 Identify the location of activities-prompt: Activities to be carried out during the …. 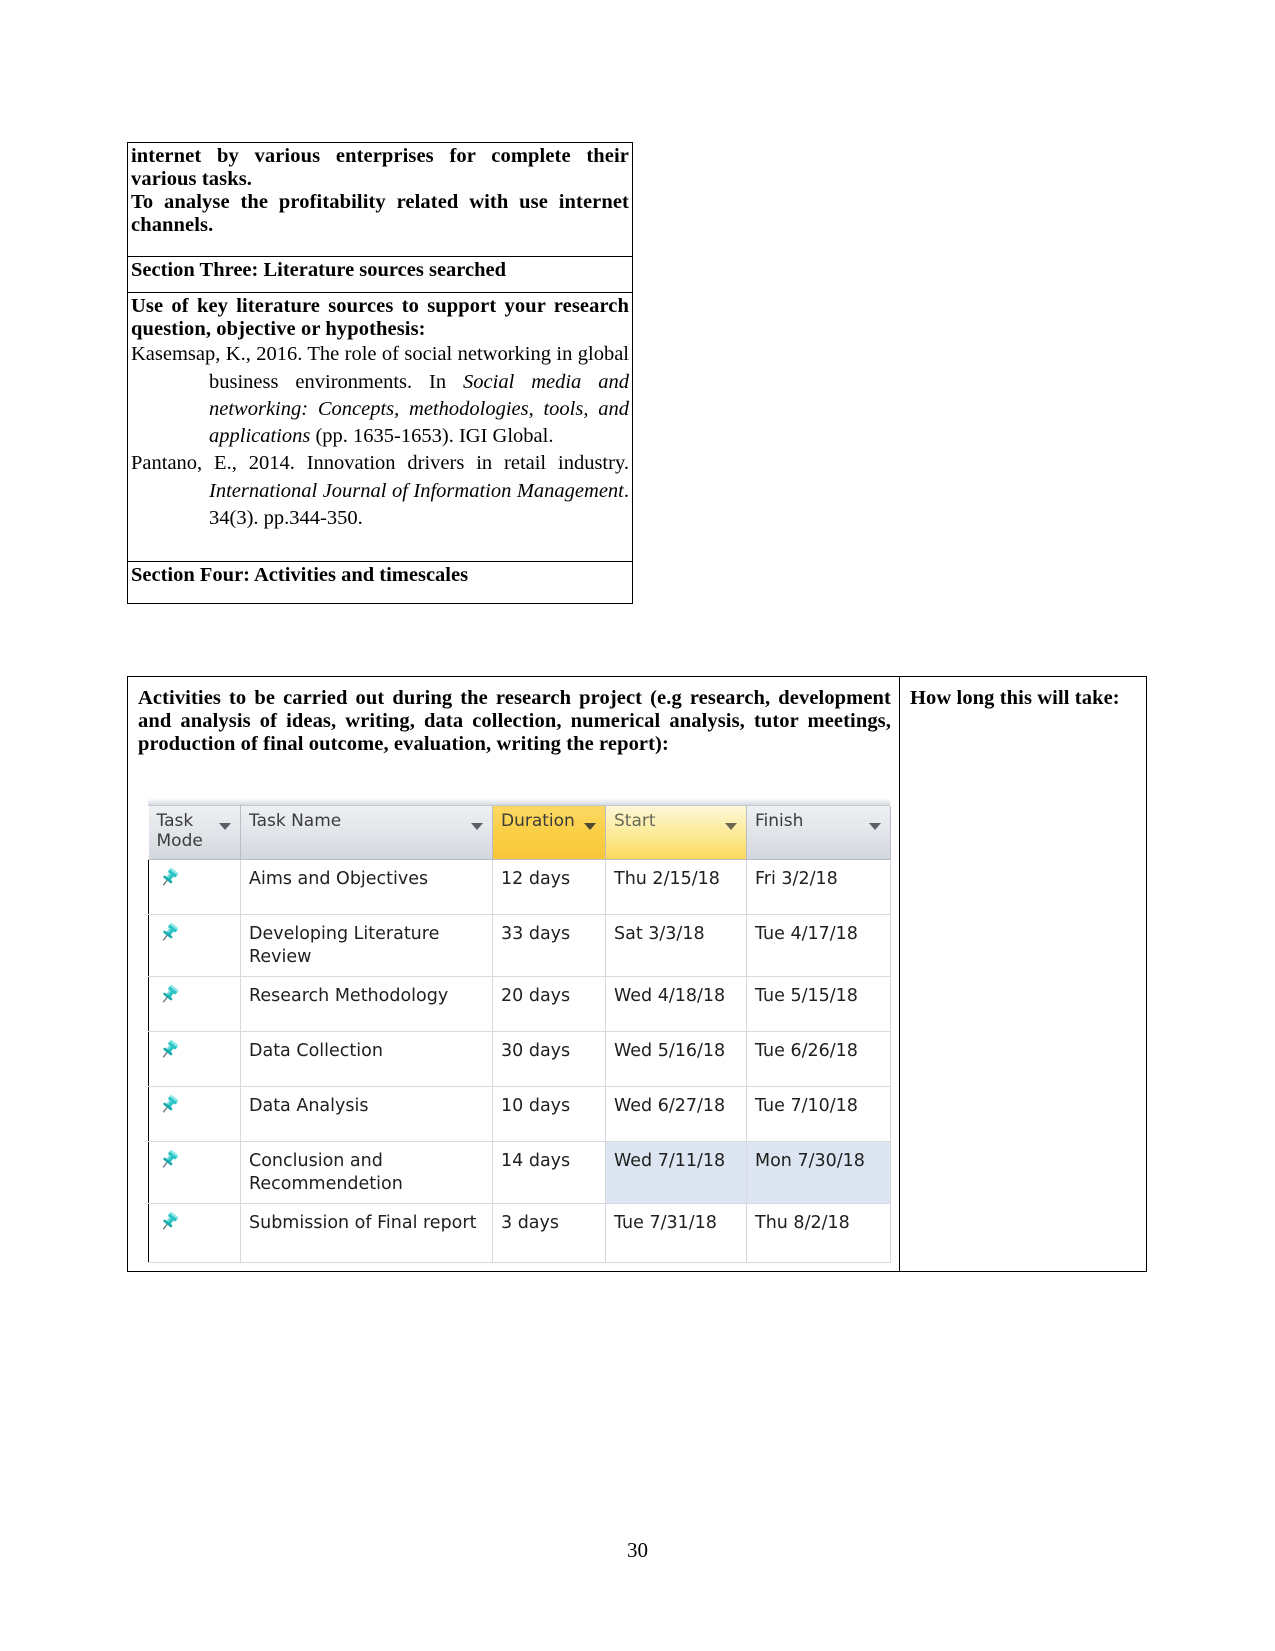
(514, 721).